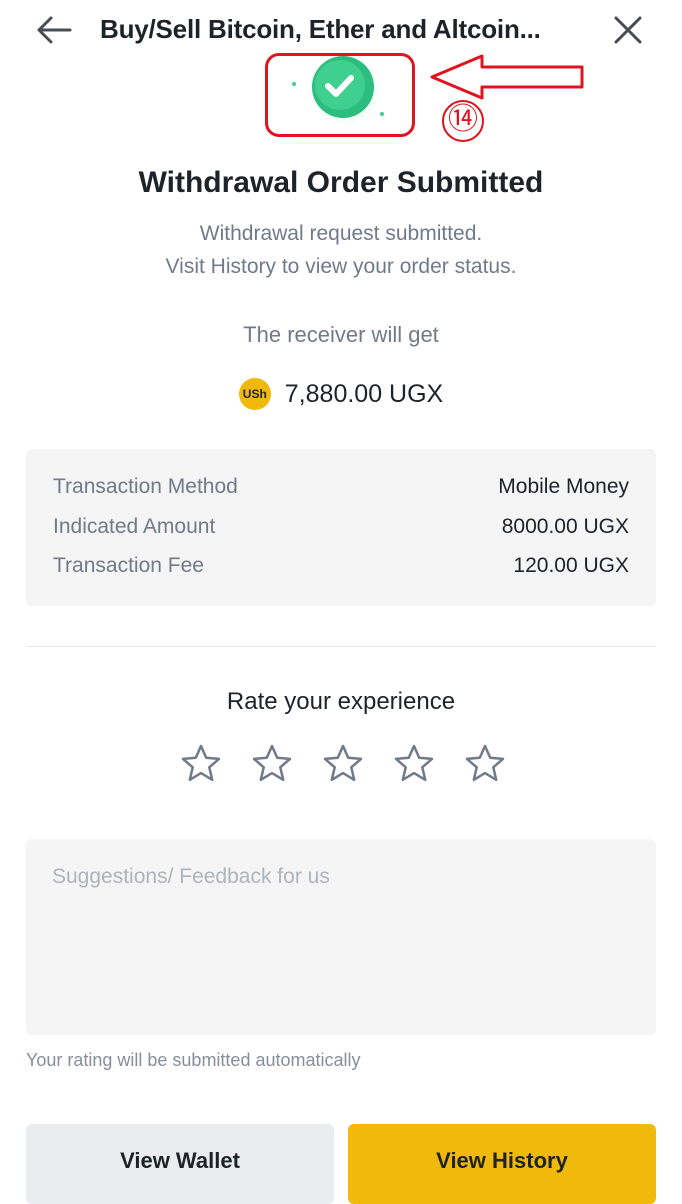  Describe the element at coordinates (463, 121) in the screenshot. I see `annotation-step-number: ⑭` at that location.